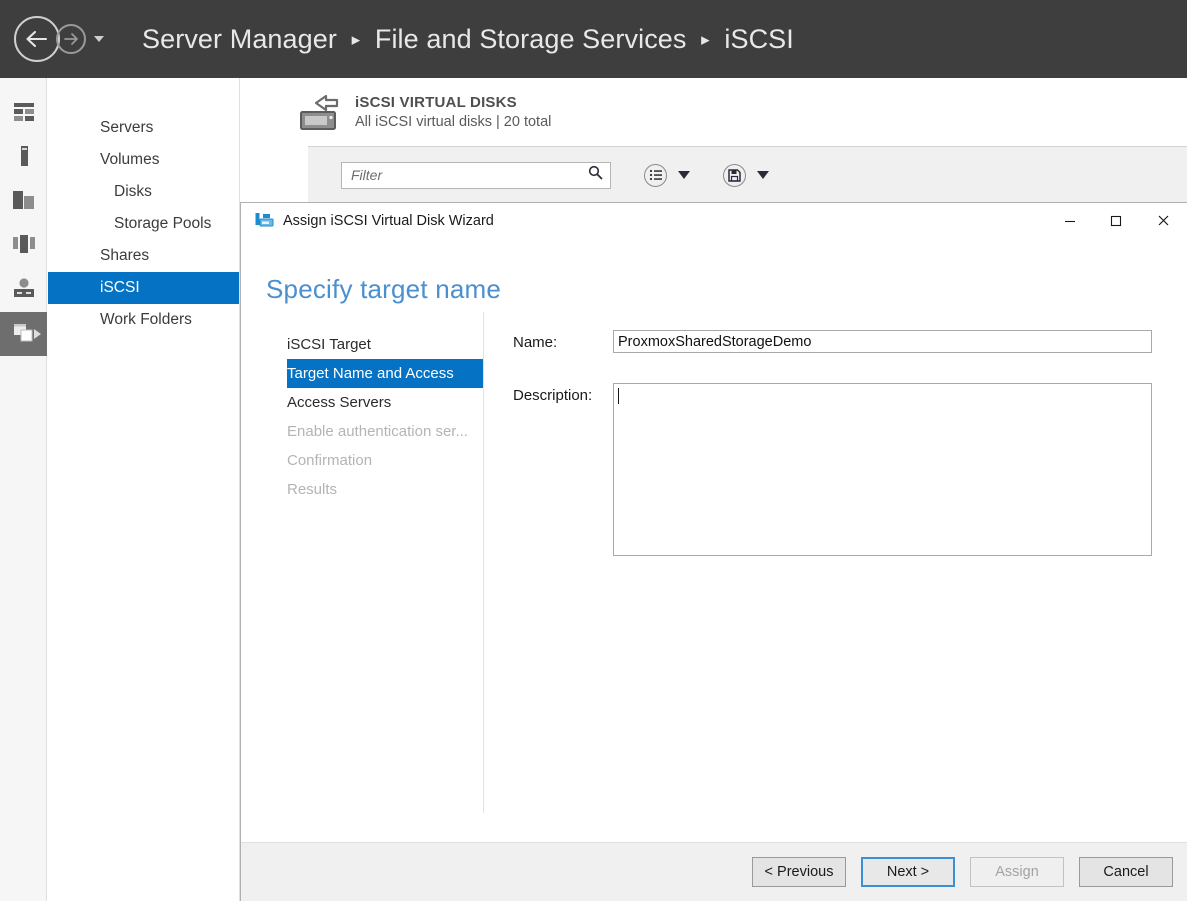  Describe the element at coordinates (125, 255) in the screenshot. I see `sidebar-item-label: Shares` at that location.